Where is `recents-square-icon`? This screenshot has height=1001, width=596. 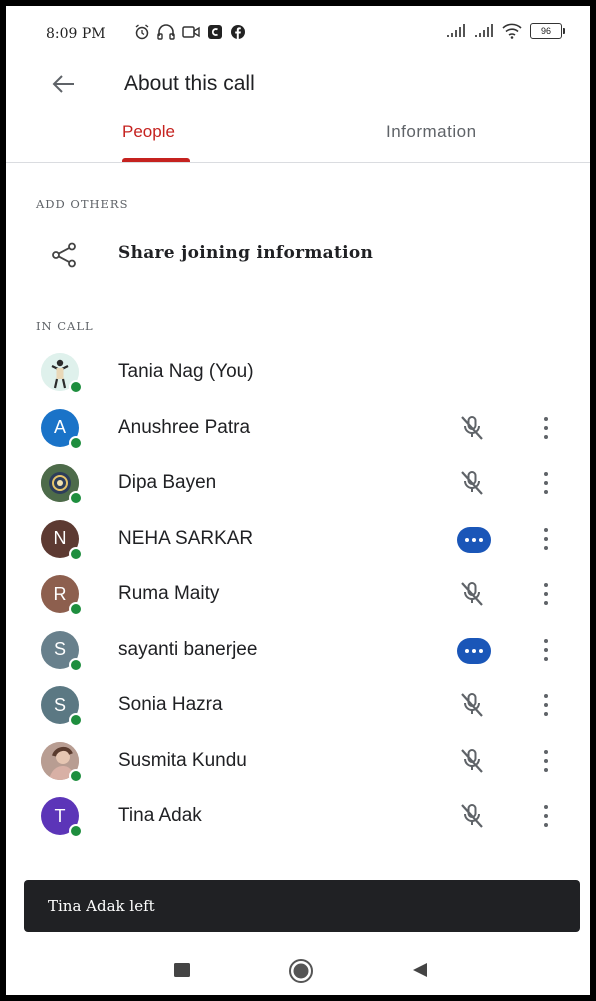 recents-square-icon is located at coordinates (182, 970).